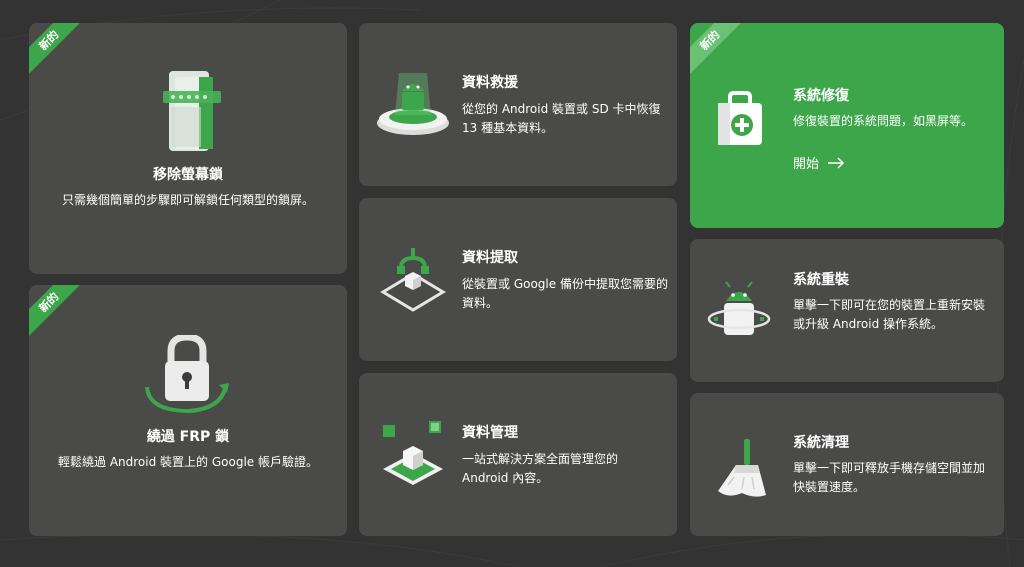 The width and height of the screenshot is (1024, 567). What do you see at coordinates (821, 96) in the screenshot?
I see `card-title: 系統修復` at bounding box center [821, 96].